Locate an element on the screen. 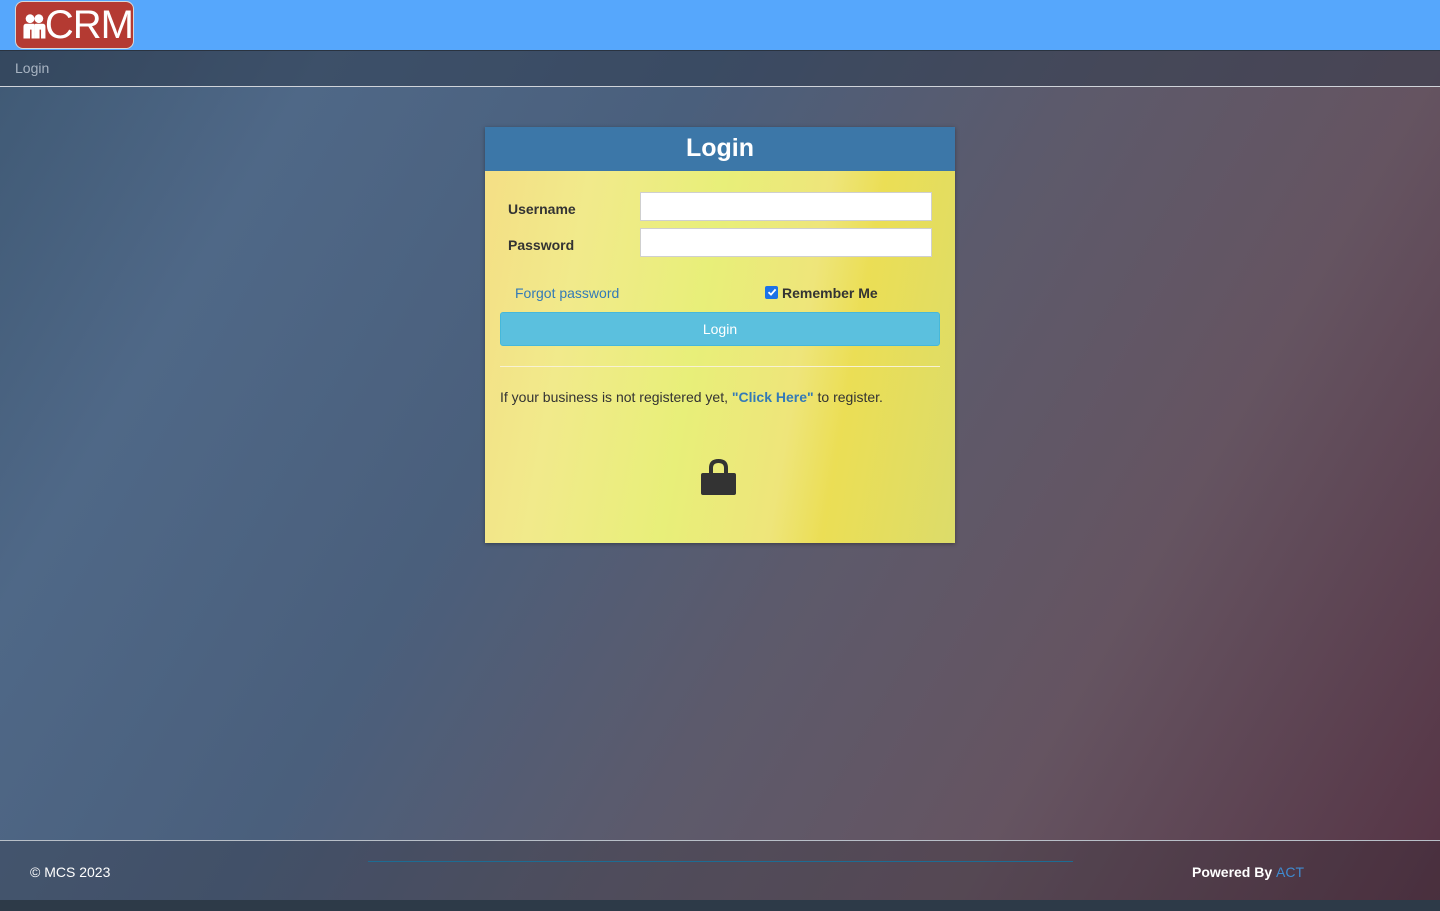 The width and height of the screenshot is (1440, 911). breadcrumb: Login is located at coordinates (720, 69).